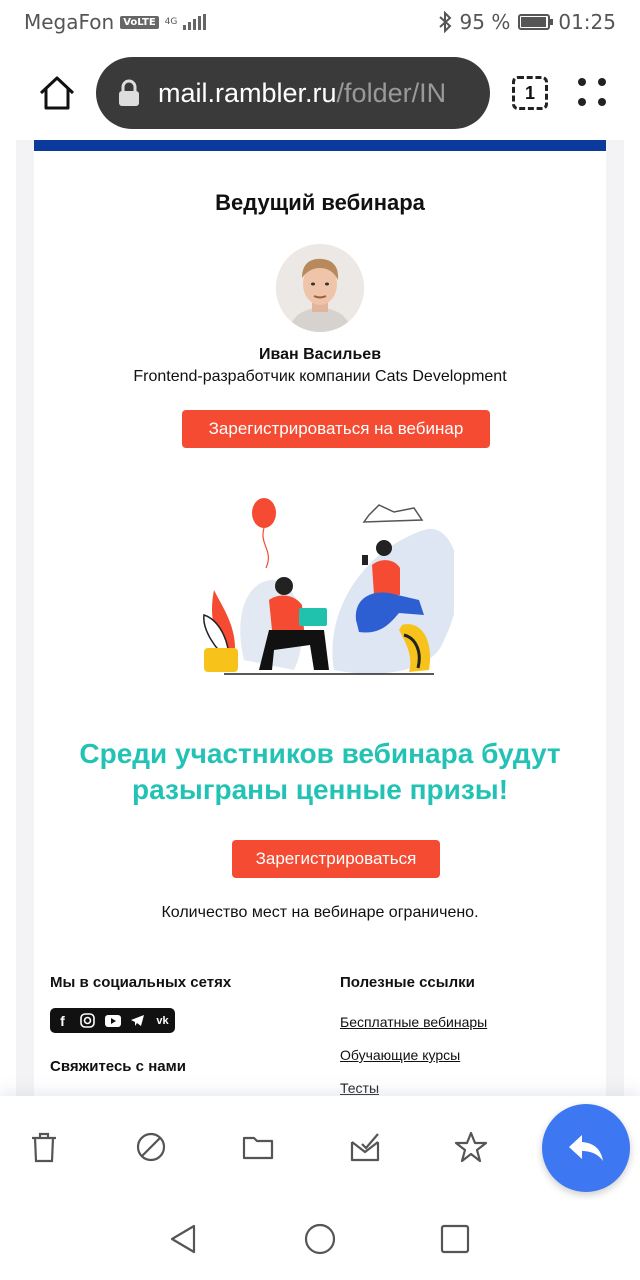 Image resolution: width=640 pixels, height=1280 pixels. I want to click on instagram-icon, so click(87, 1020).